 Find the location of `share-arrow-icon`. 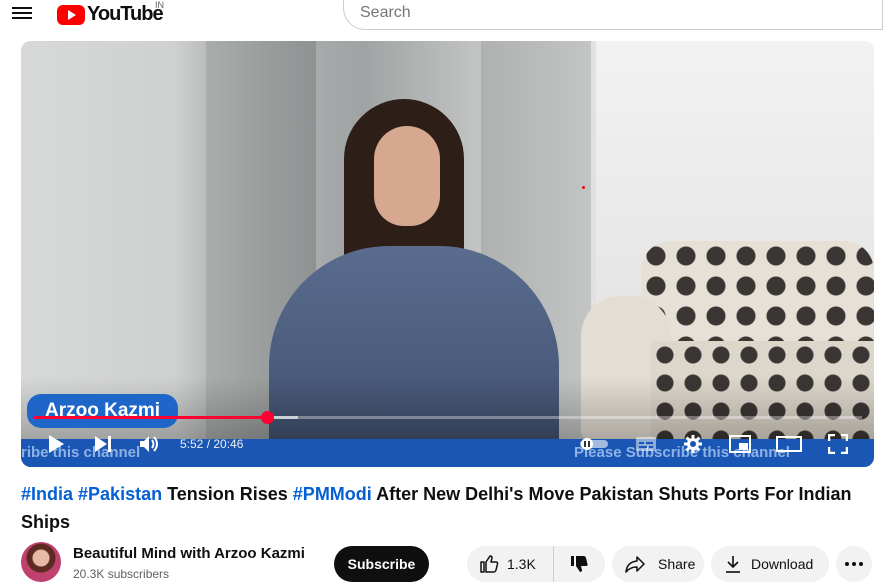

share-arrow-icon is located at coordinates (635, 564).